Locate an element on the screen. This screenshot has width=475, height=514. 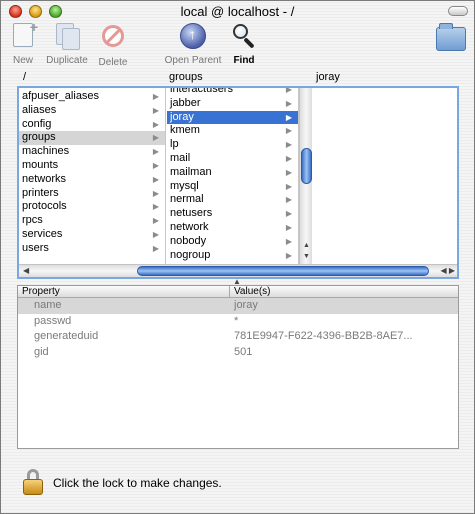
delete-button: Delete is located at coordinates (113, 45).